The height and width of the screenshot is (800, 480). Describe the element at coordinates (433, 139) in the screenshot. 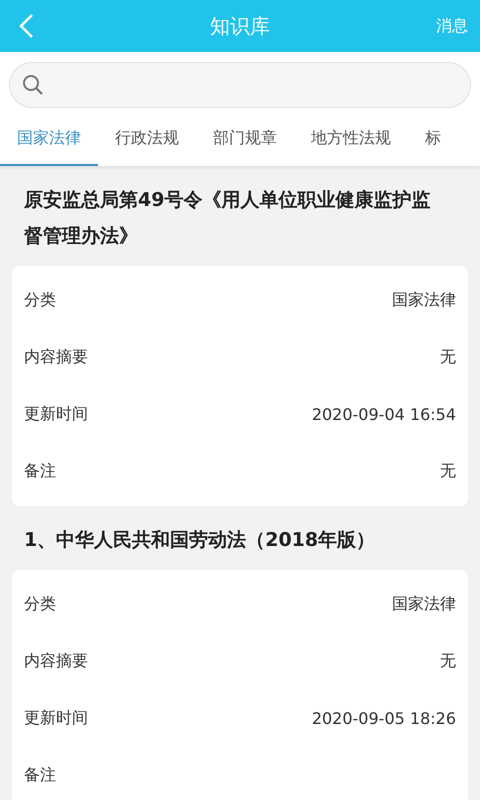

I see `category-tab: 标` at that location.